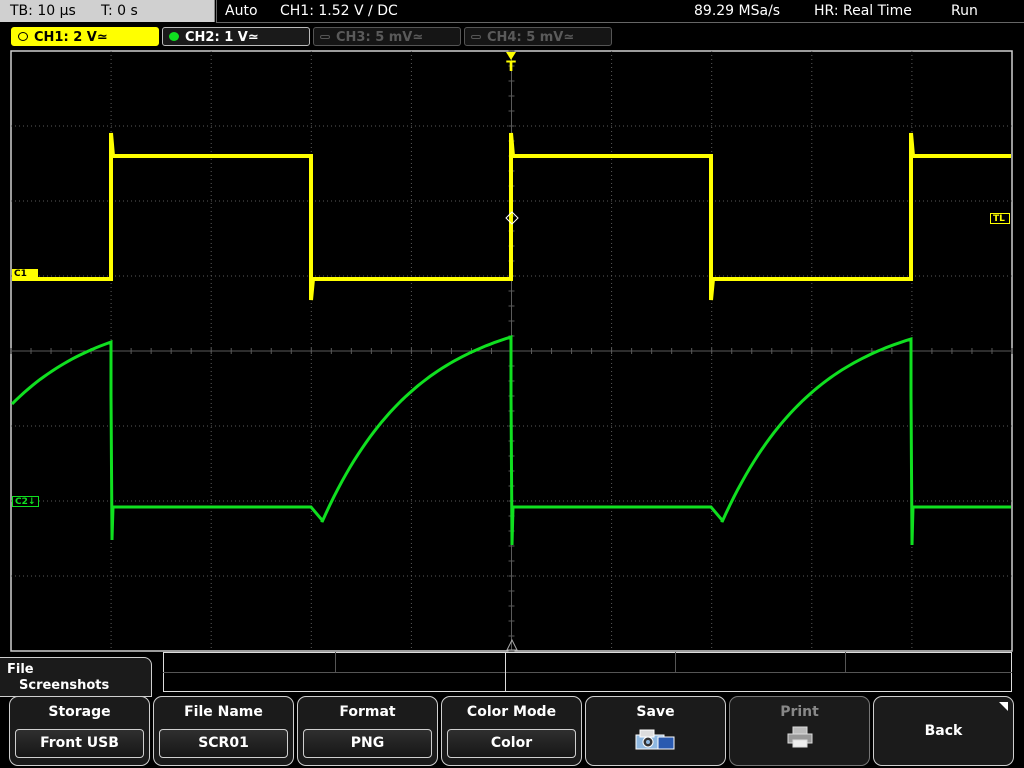 Image resolution: width=1024 pixels, height=768 pixels. I want to click on softkey-label: Back, so click(943, 731).